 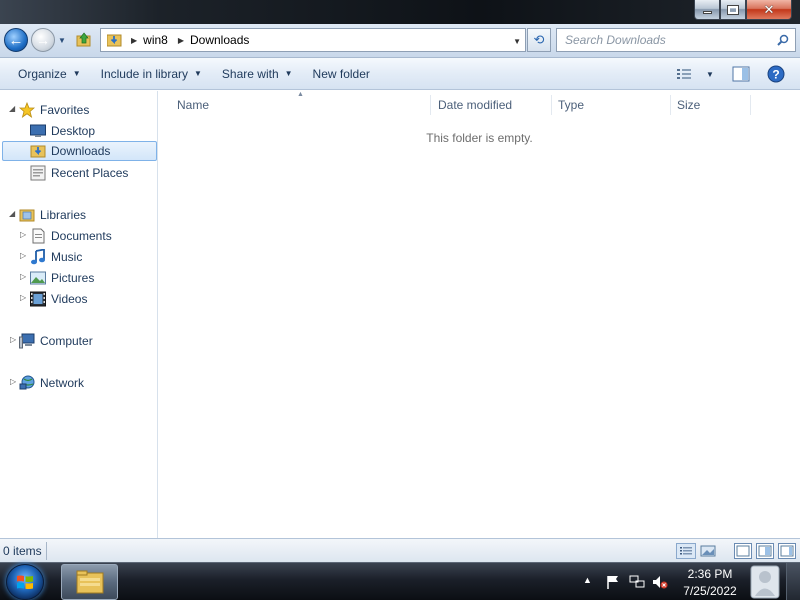 What do you see at coordinates (62, 383) in the screenshot?
I see `nav-label: Network` at bounding box center [62, 383].